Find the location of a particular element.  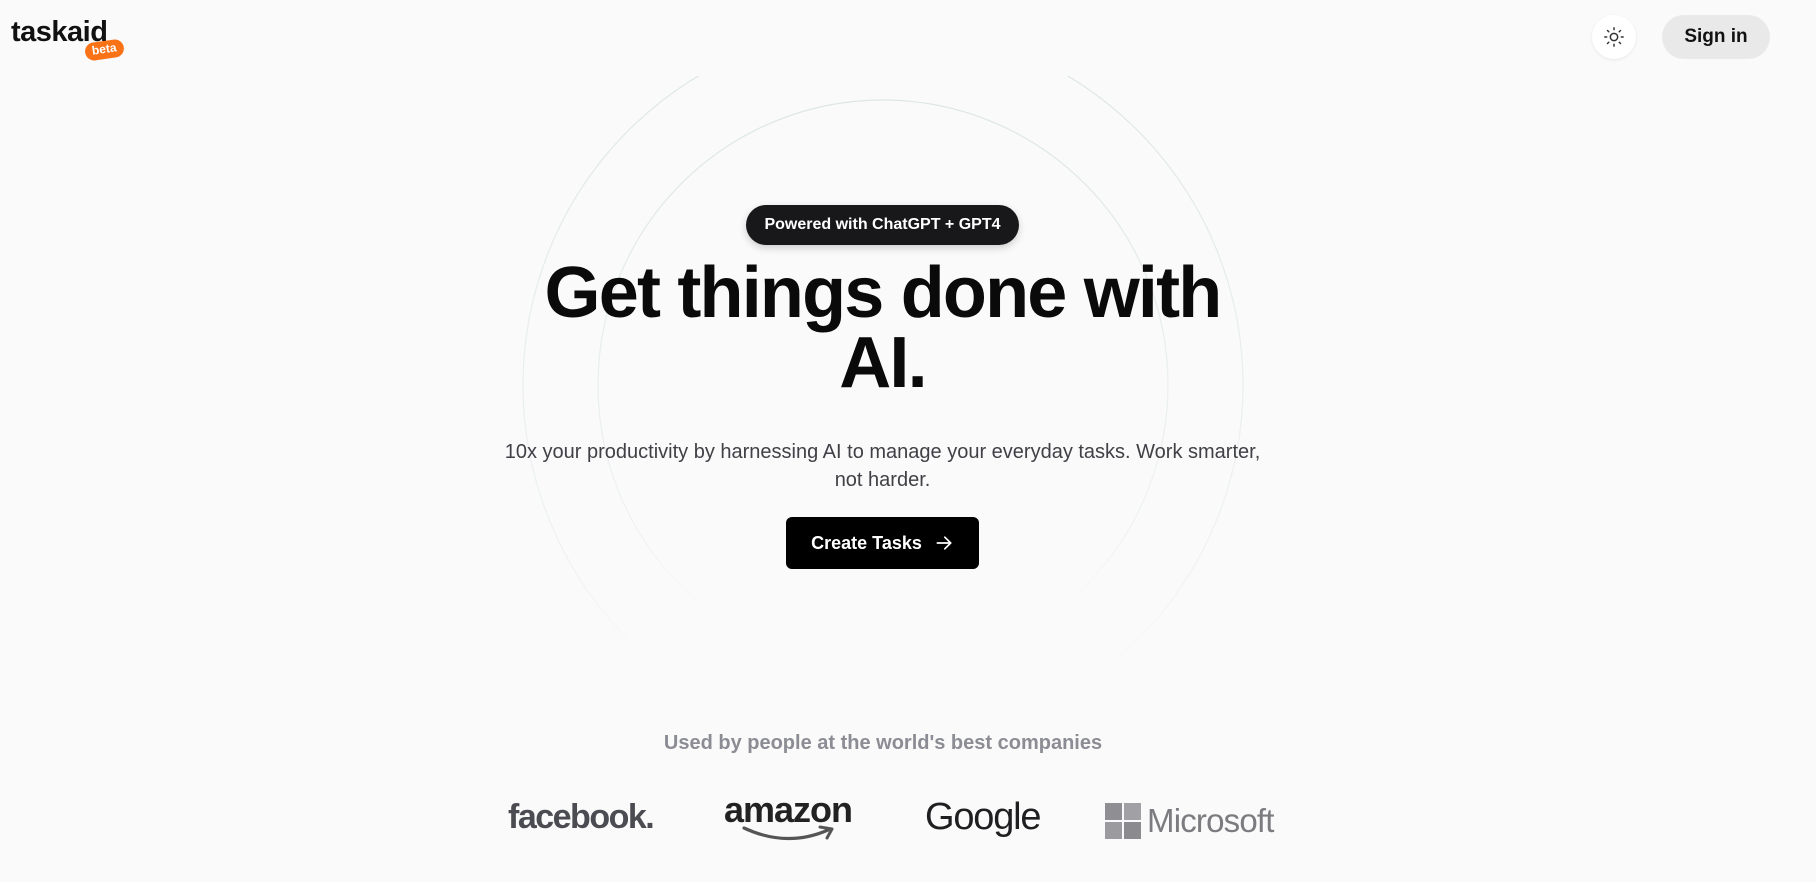

microsoft-wordmark: Microsoft is located at coordinates (1210, 820).